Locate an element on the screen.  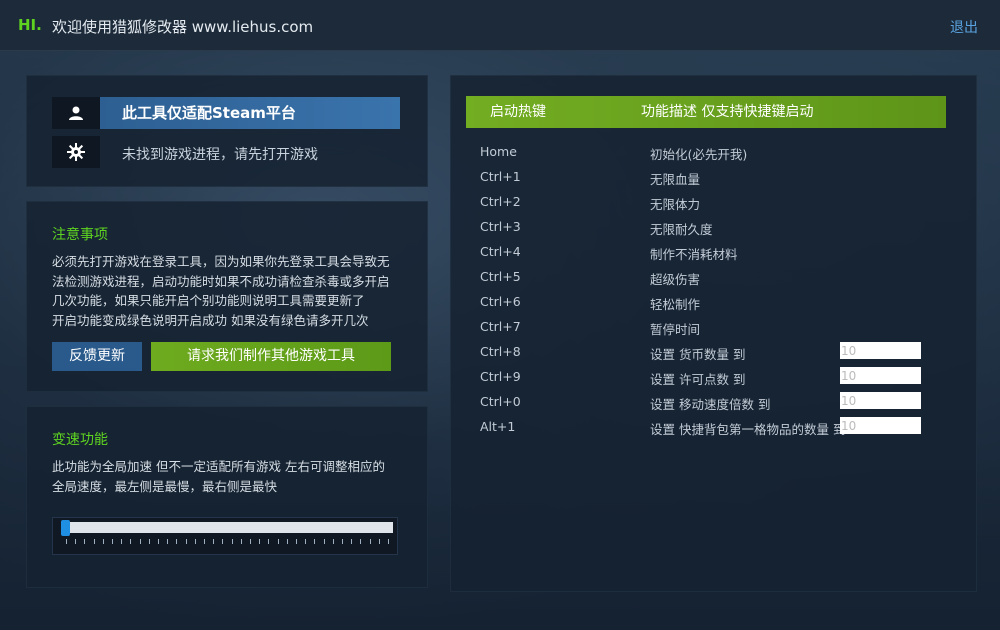
platform-label: 此工具仅适配Steam平台 is located at coordinates (250, 113).